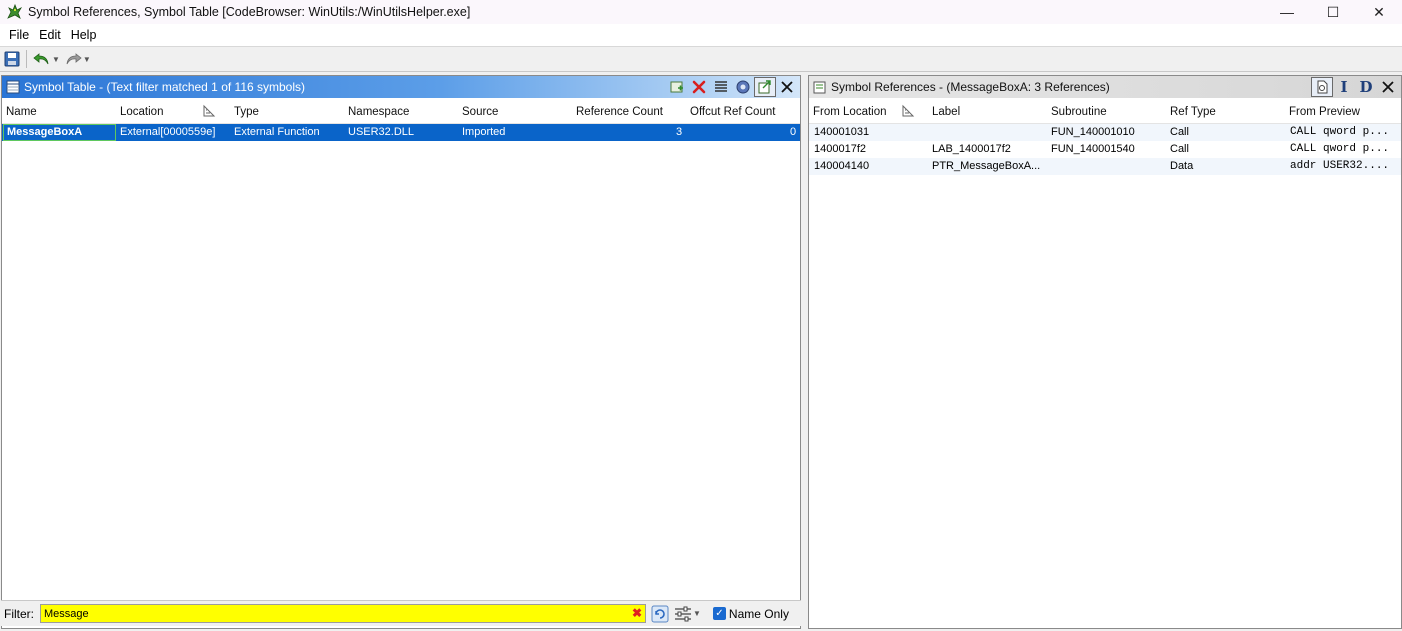  I want to click on menu-file: File, so click(19, 35).